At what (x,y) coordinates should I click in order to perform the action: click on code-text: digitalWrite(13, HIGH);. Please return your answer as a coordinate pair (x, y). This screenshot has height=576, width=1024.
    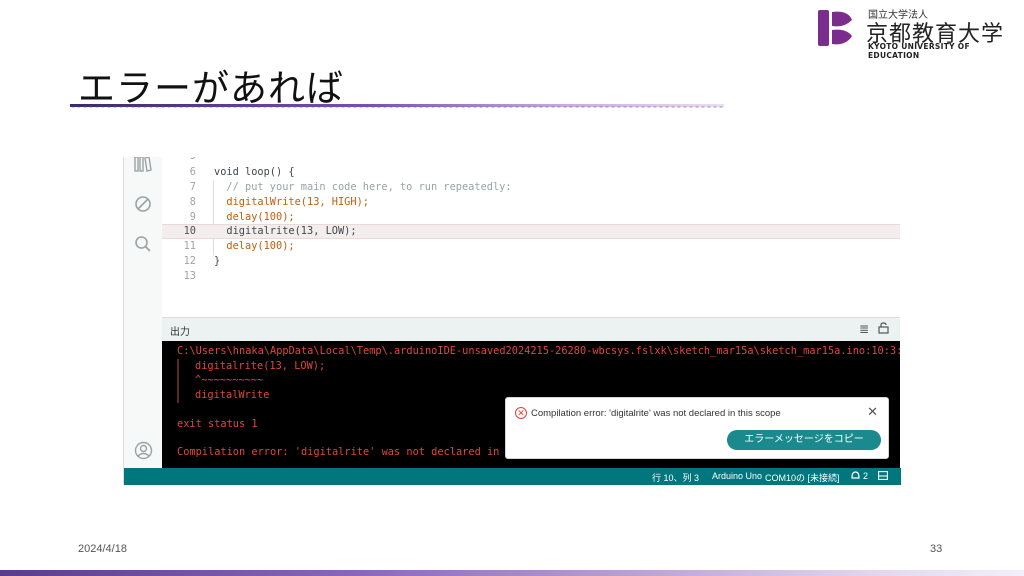
    Looking at the image, I should click on (291, 202).